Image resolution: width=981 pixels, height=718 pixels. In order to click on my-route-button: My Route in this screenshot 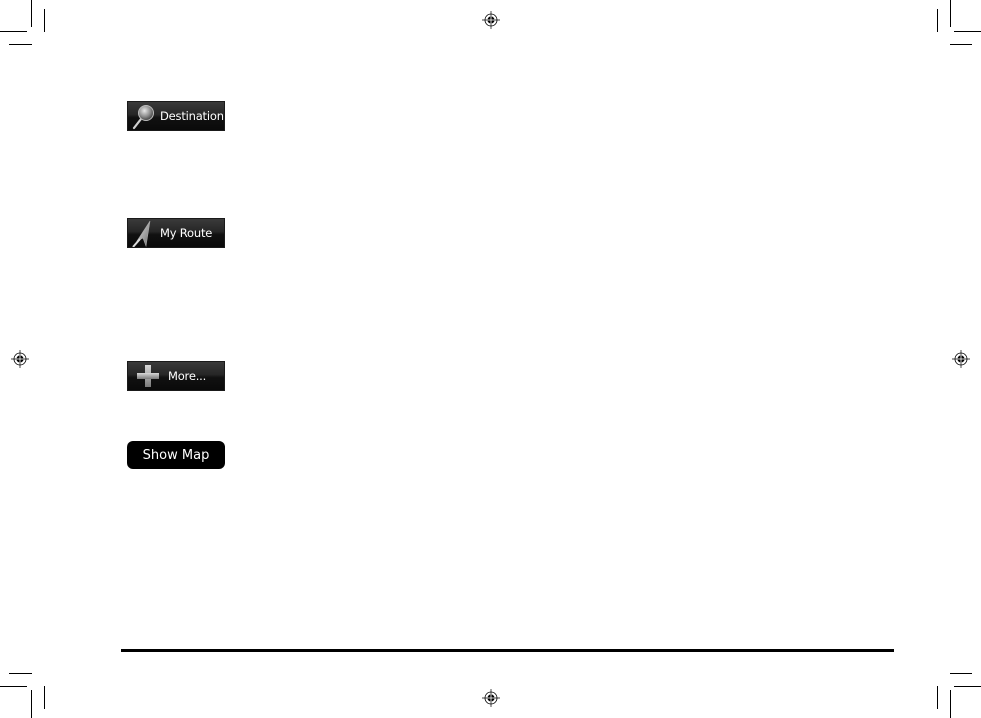, I will do `click(176, 233)`.